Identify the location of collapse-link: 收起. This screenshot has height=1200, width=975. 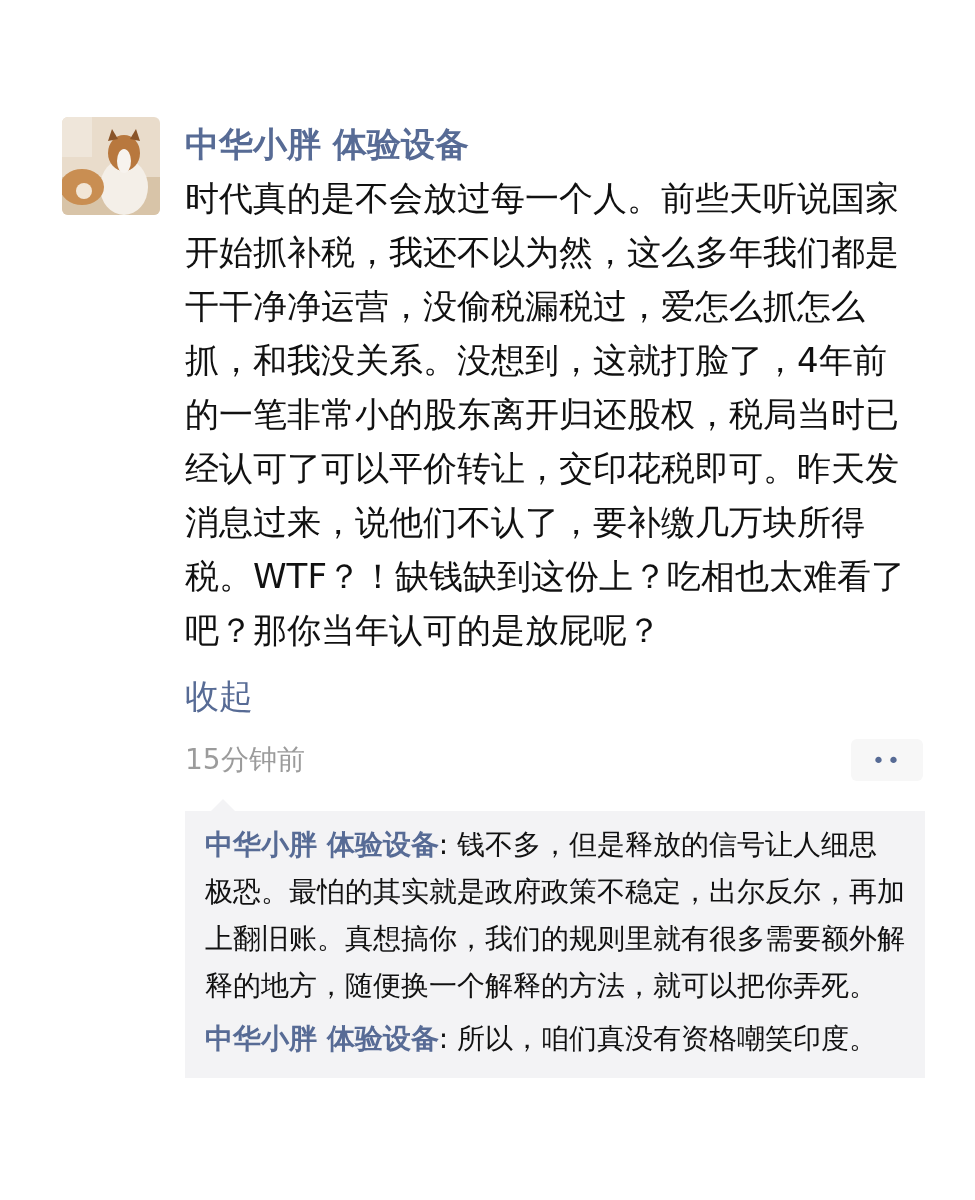
(219, 696).